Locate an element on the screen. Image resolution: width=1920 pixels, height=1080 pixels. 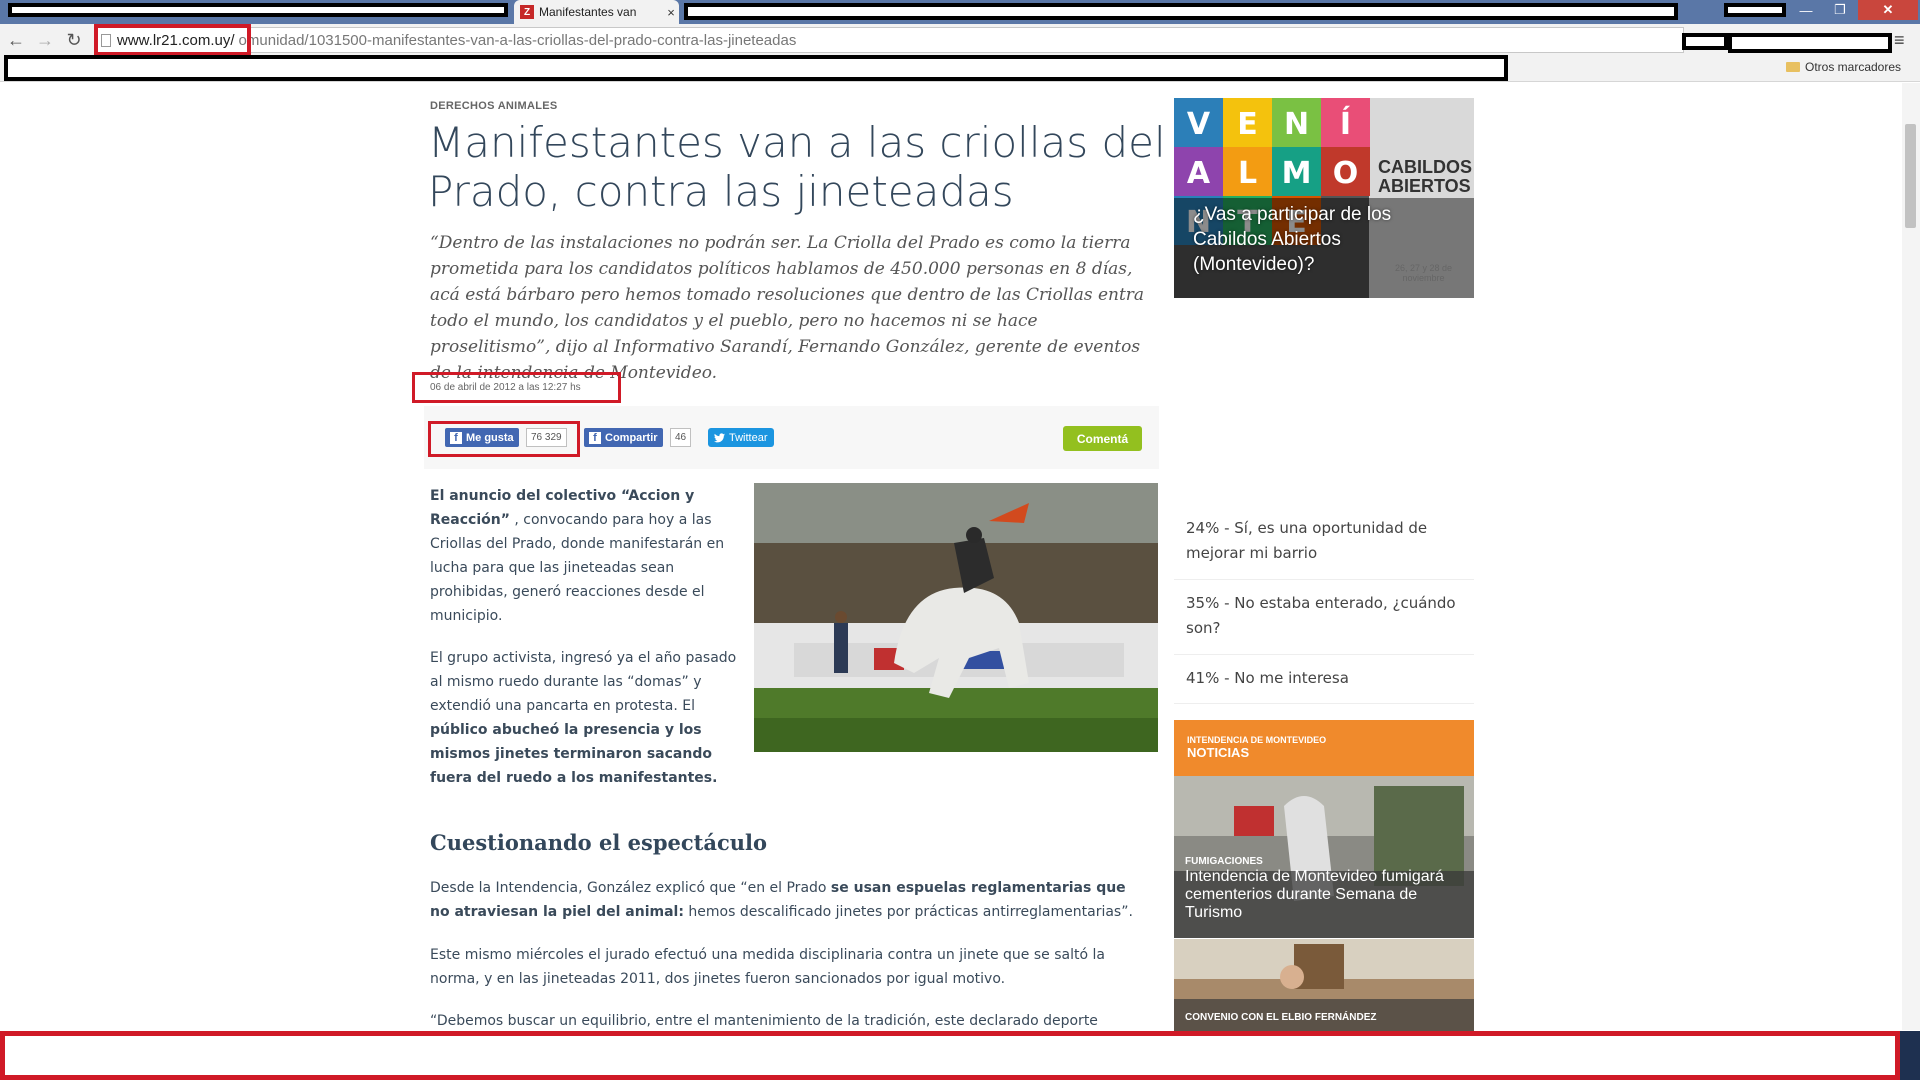
tweet-label: Twittear is located at coordinates (748, 437).